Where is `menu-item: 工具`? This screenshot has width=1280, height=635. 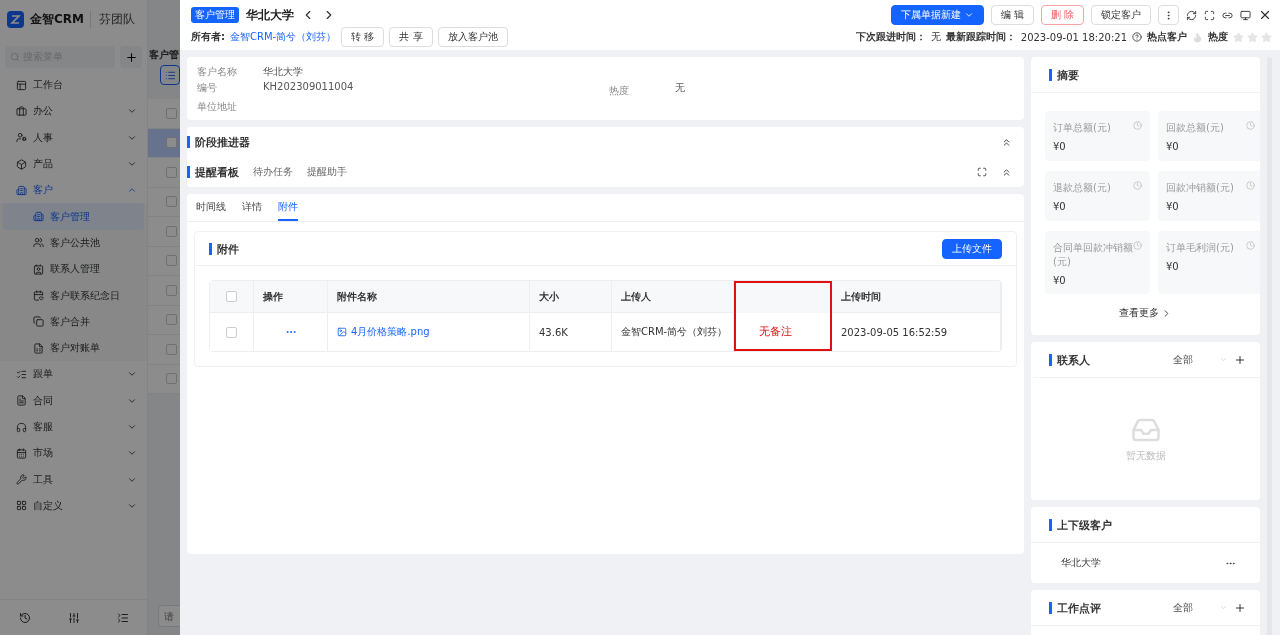
menu-item: 工具 is located at coordinates (73, 479).